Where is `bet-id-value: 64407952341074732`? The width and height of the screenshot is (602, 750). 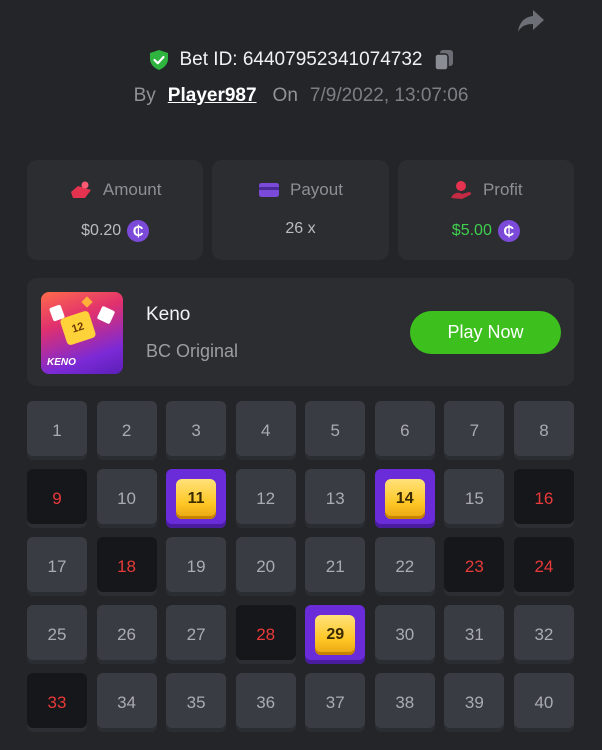 bet-id-value: 64407952341074732 is located at coordinates (332, 59).